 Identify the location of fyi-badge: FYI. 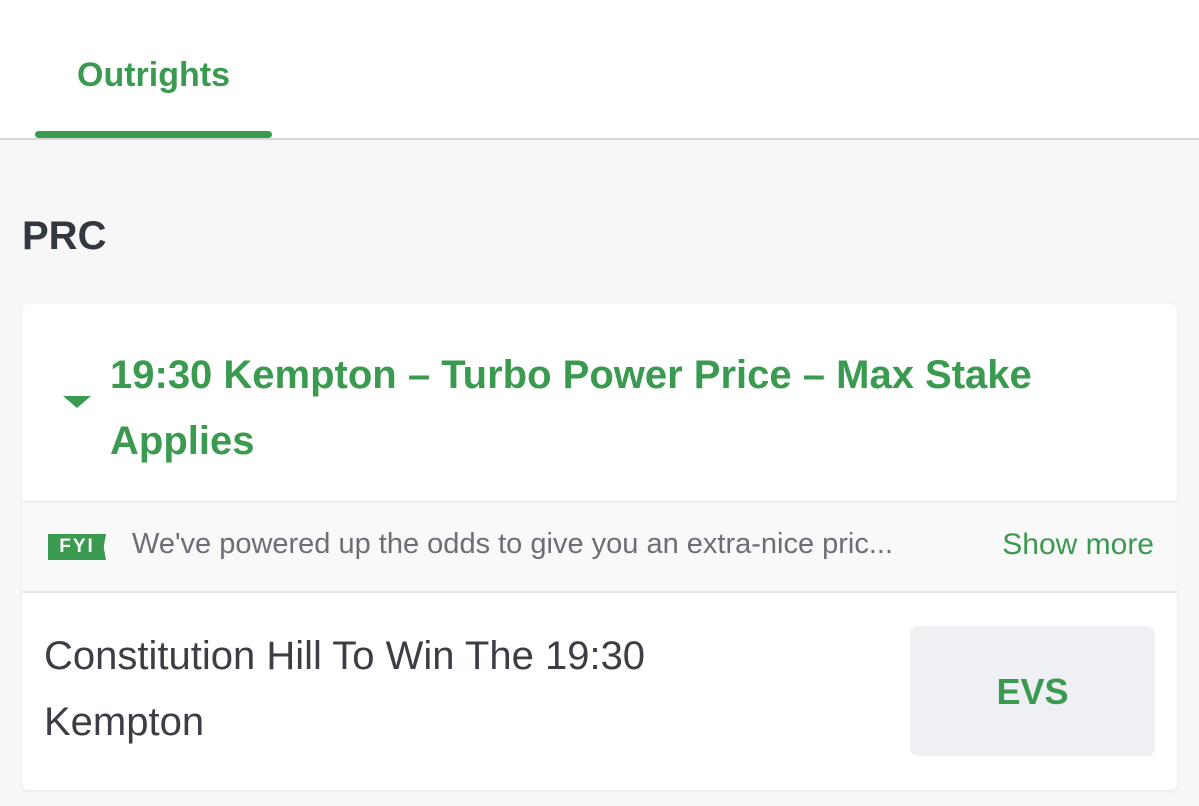
(77, 547).